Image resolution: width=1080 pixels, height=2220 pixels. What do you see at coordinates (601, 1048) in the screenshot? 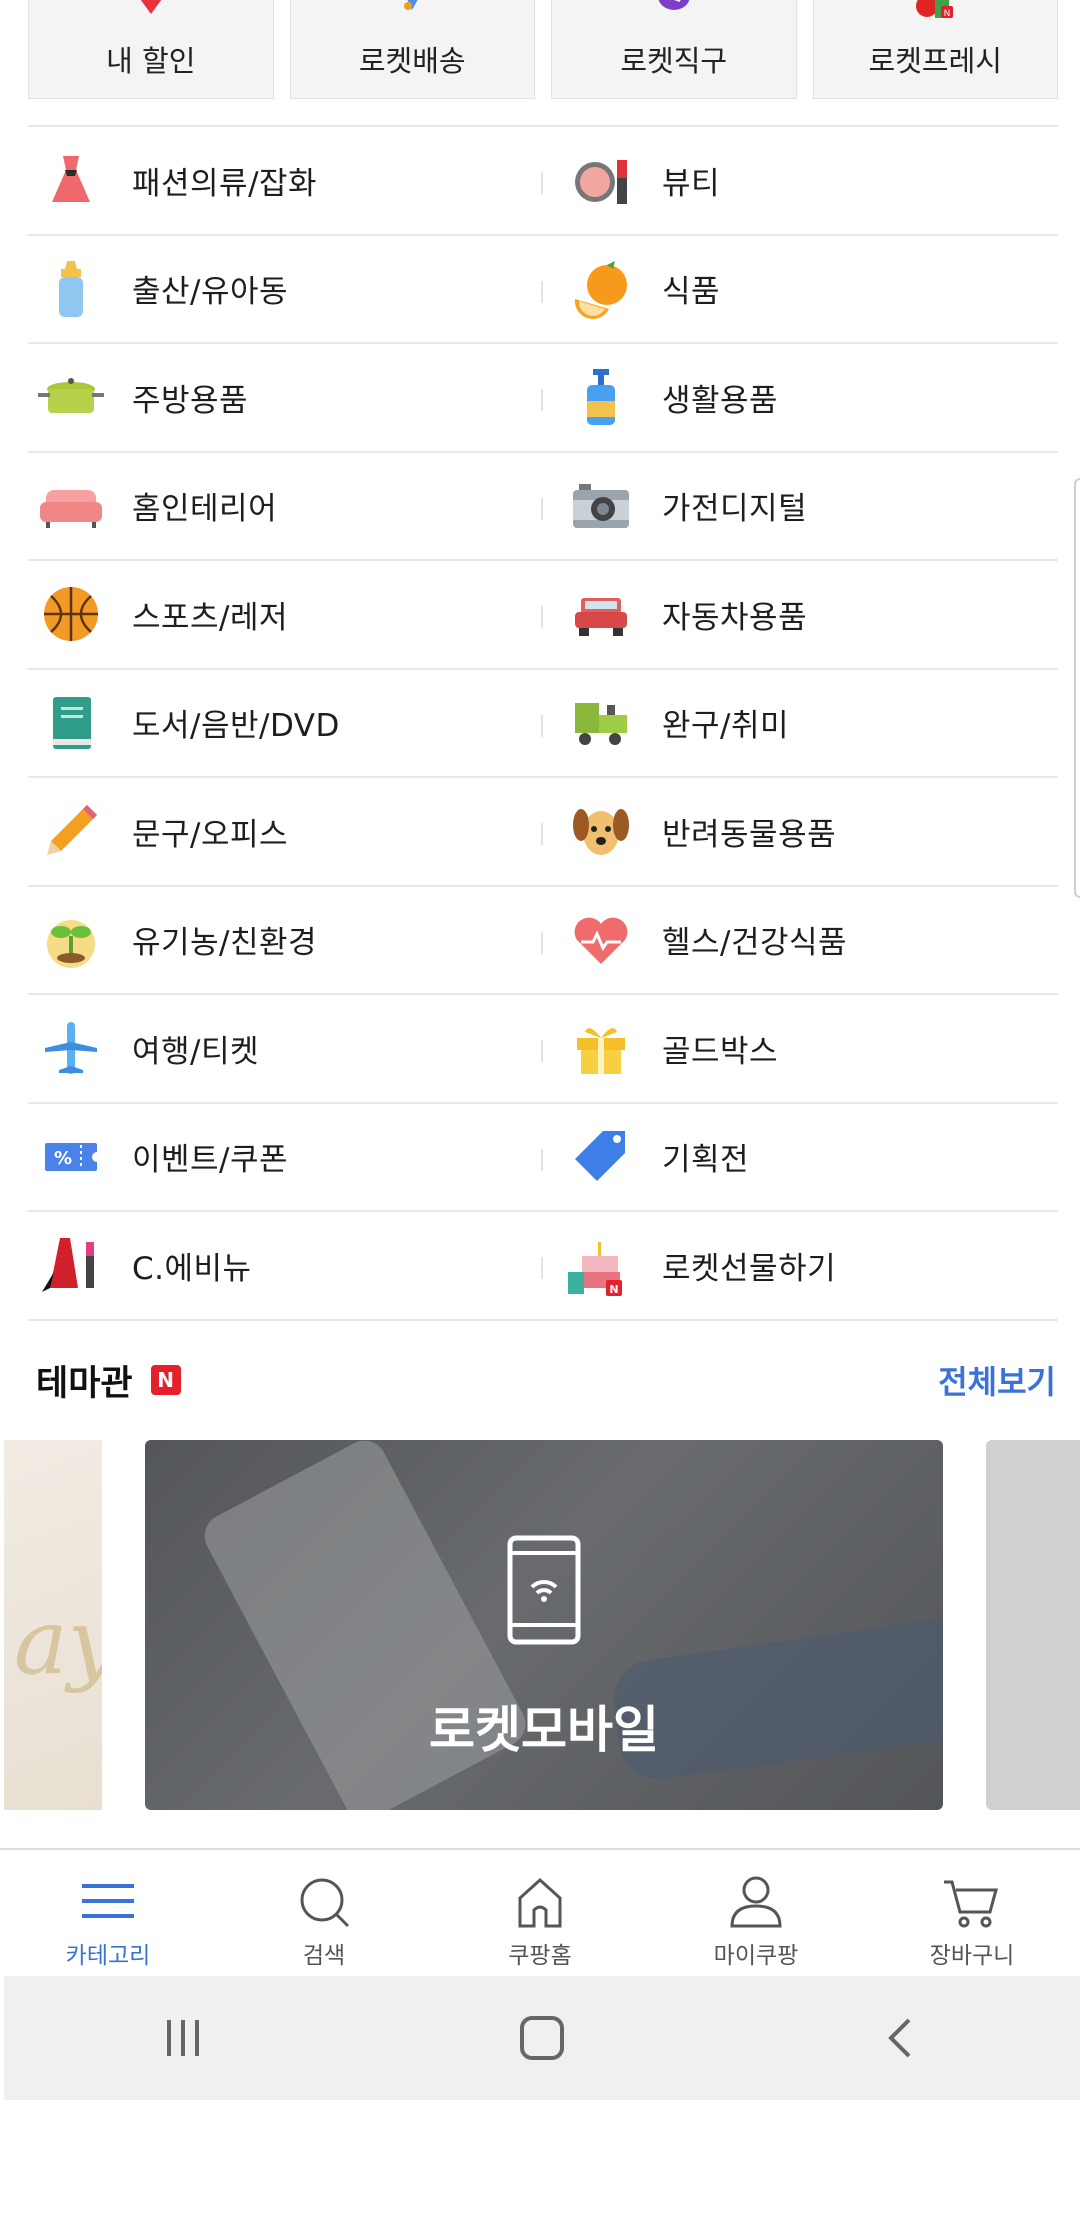
I see `gift-box-icon` at bounding box center [601, 1048].